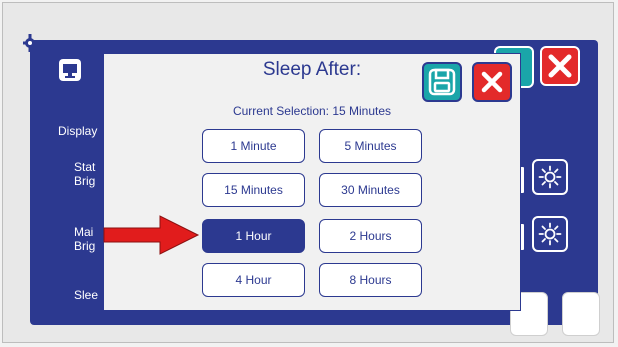  I want to click on close-button, so click(492, 82).